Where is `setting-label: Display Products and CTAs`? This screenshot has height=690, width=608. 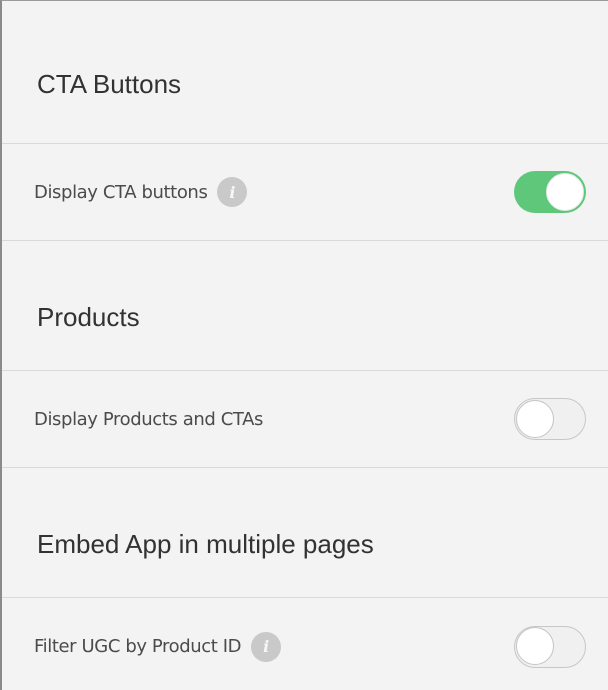 setting-label: Display Products and CTAs is located at coordinates (148, 419).